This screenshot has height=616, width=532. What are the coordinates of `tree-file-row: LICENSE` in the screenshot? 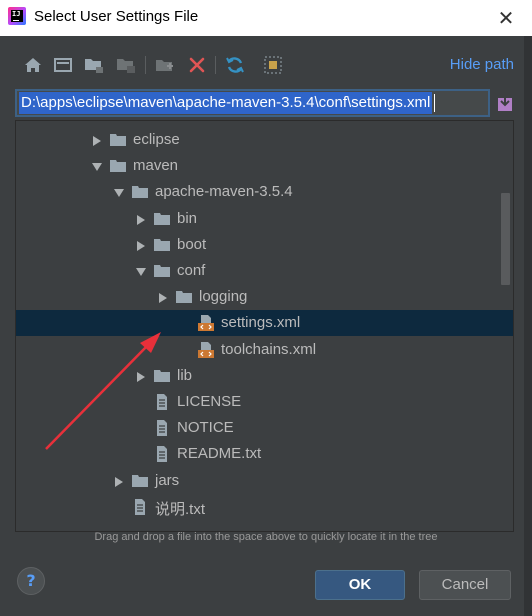 It's located at (264, 402).